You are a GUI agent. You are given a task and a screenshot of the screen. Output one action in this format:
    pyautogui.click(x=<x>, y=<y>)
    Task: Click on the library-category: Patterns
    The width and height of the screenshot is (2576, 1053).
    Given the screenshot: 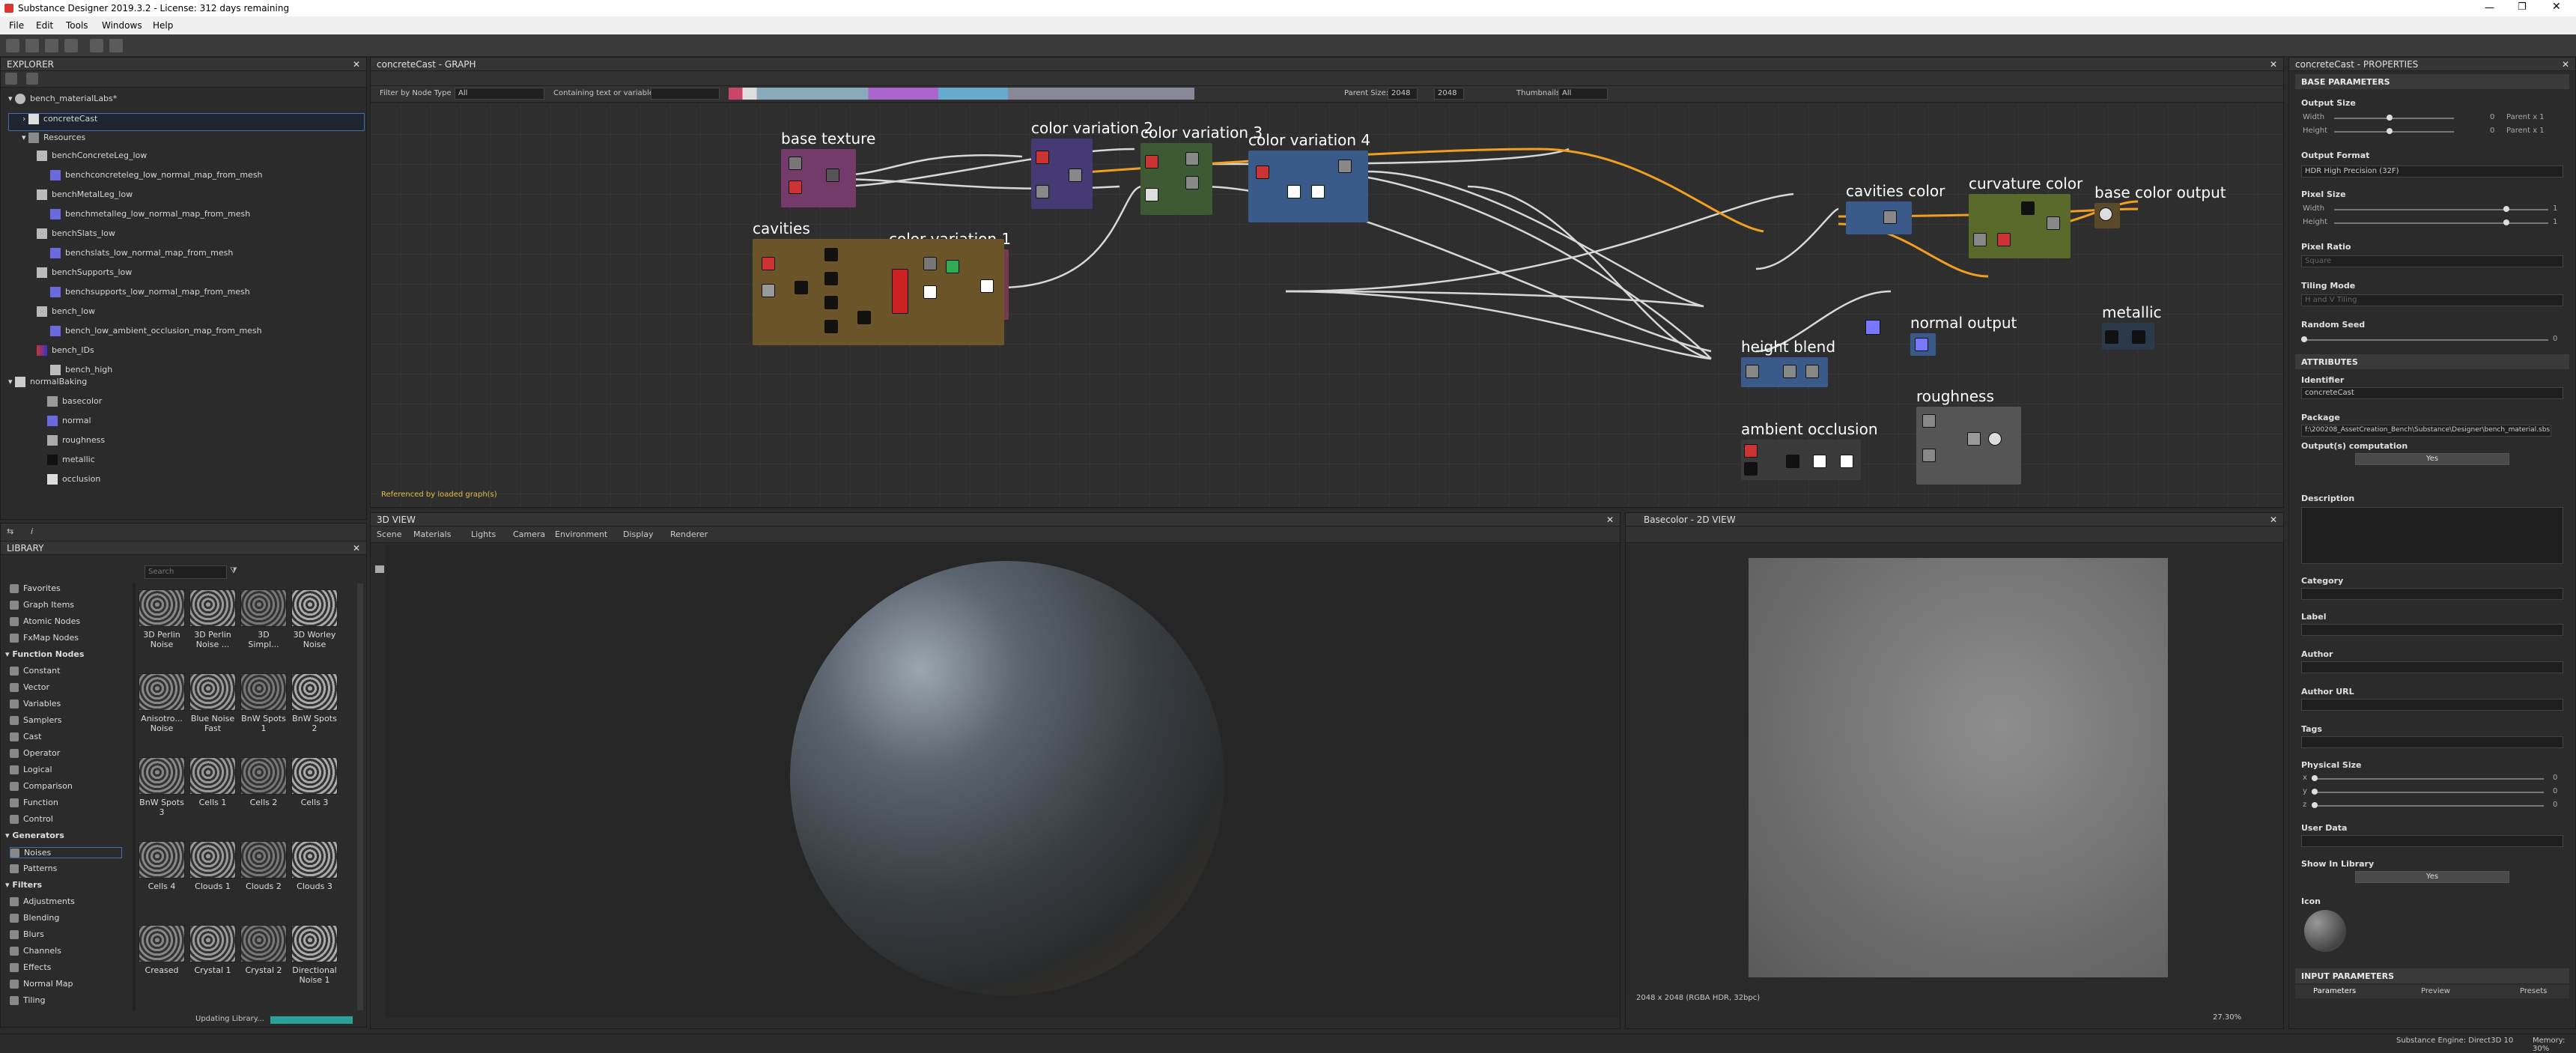 What is the action you would take?
    pyautogui.click(x=33, y=868)
    